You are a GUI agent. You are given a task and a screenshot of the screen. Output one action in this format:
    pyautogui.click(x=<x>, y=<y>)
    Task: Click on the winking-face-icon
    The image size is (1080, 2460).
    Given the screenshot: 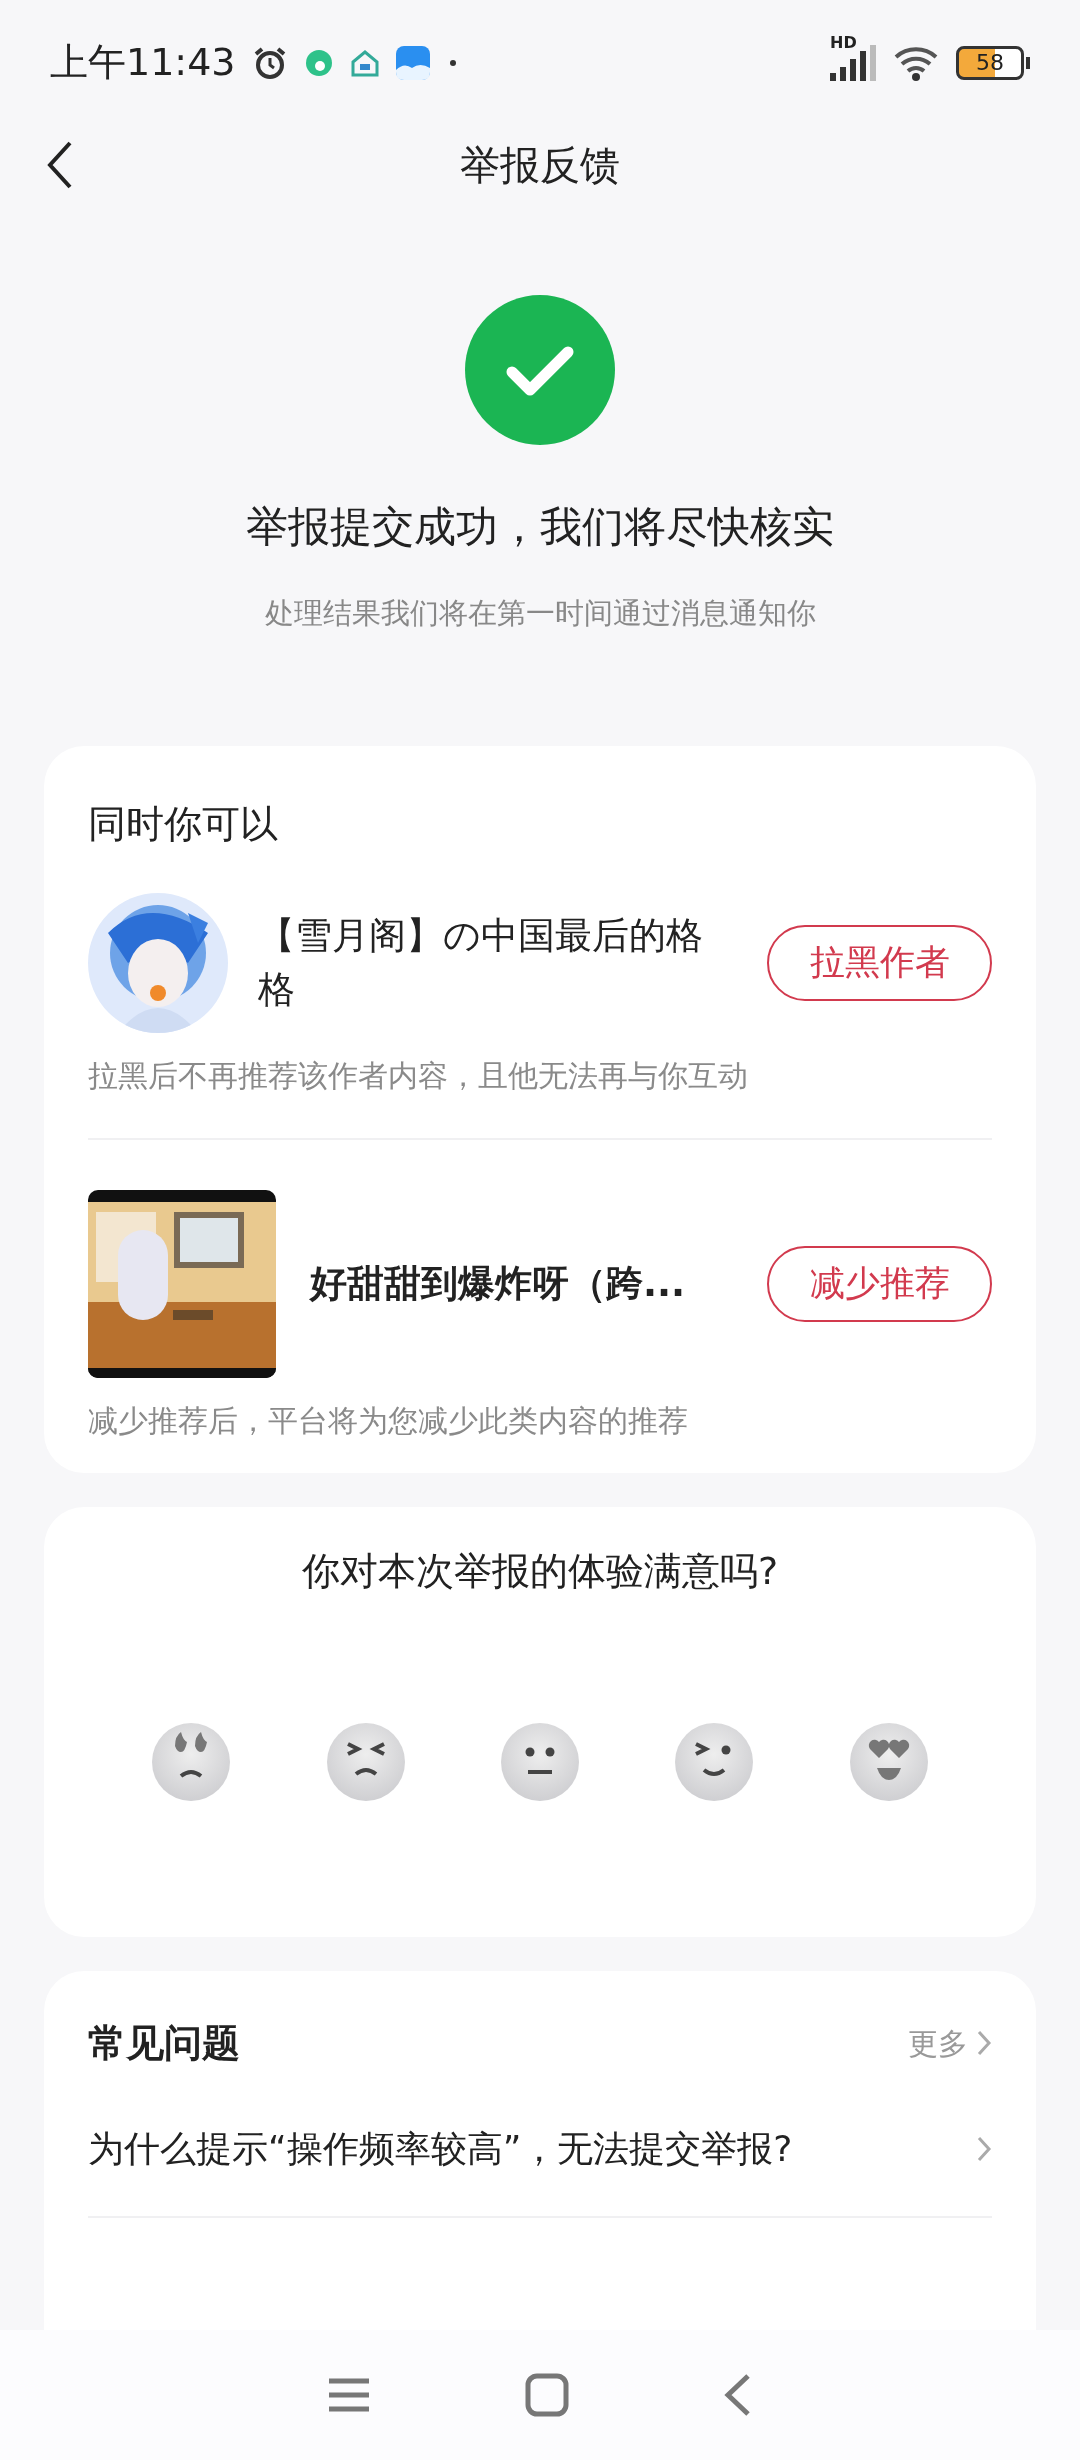 What is the action you would take?
    pyautogui.click(x=714, y=1761)
    